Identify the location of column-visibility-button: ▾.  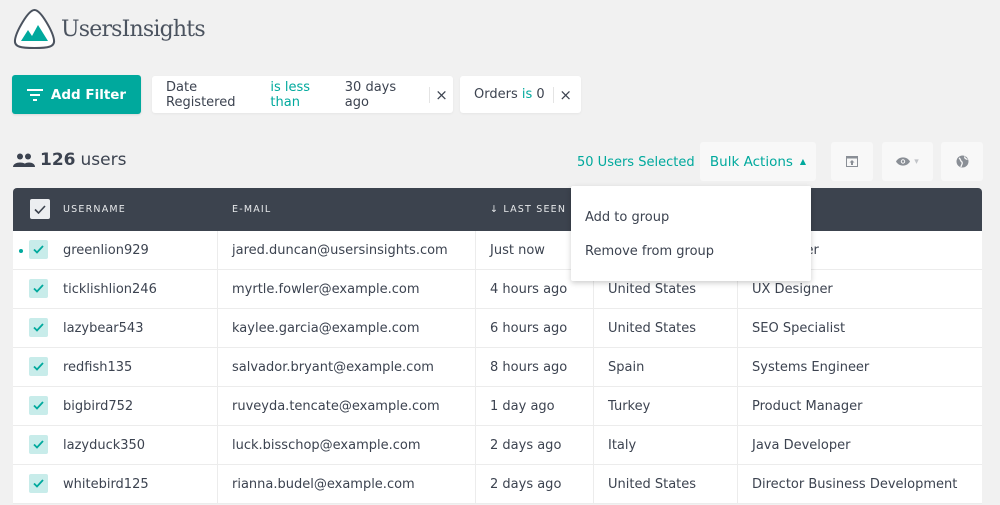
(907, 161).